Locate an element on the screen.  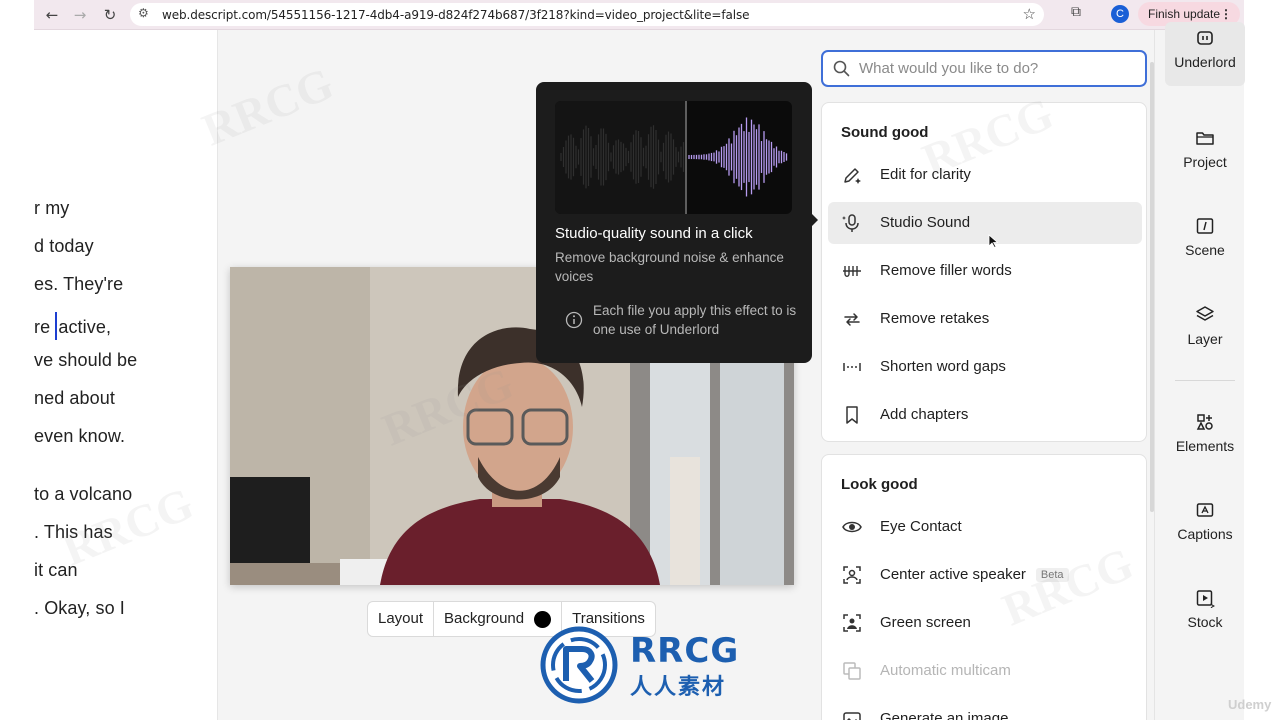
back-arrow-icon: ← is located at coordinates (52, 15).